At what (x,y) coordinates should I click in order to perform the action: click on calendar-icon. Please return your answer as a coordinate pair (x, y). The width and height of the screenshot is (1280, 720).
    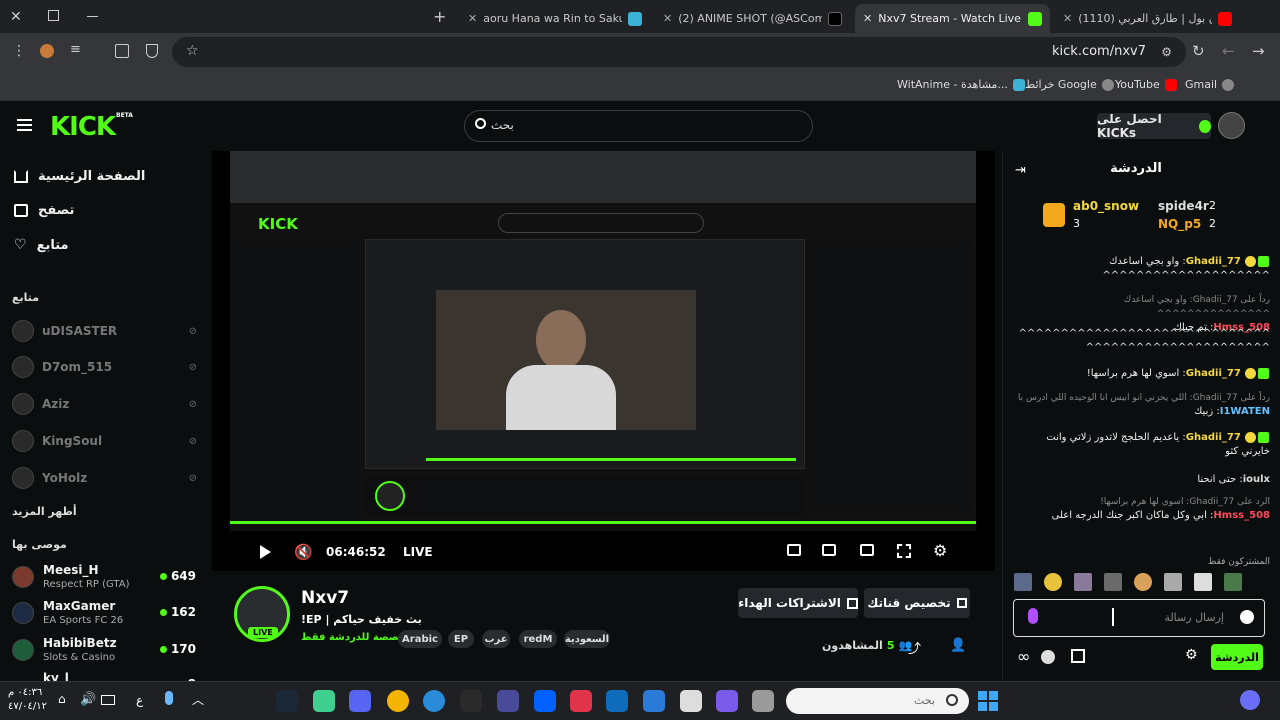
    Looking at the image, I should click on (691, 701).